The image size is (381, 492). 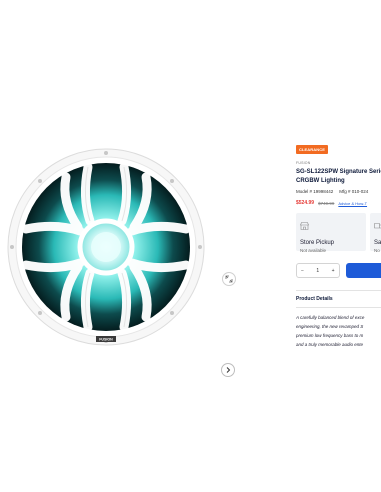 I want to click on expand-icon, so click(x=229, y=279).